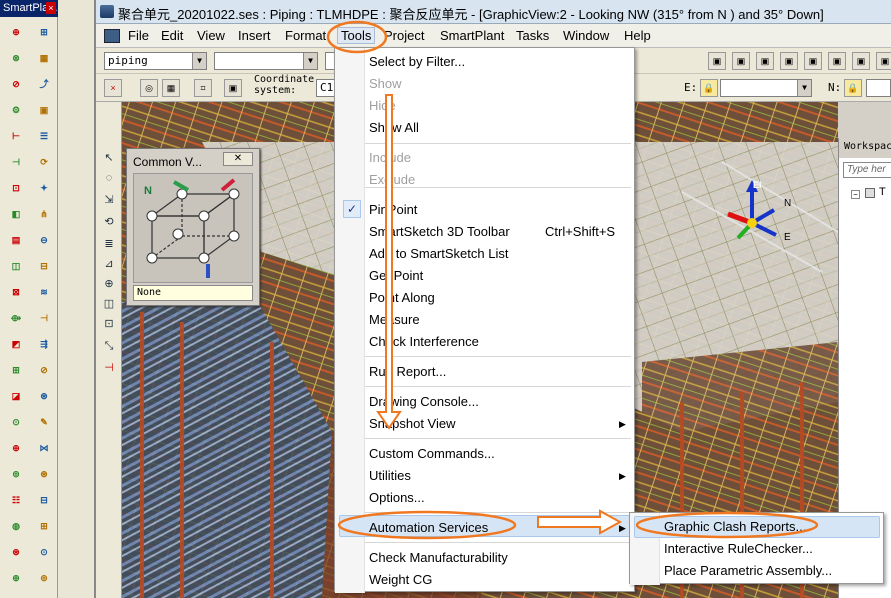 The image size is (891, 598). I want to click on e-input: ▼, so click(766, 88).